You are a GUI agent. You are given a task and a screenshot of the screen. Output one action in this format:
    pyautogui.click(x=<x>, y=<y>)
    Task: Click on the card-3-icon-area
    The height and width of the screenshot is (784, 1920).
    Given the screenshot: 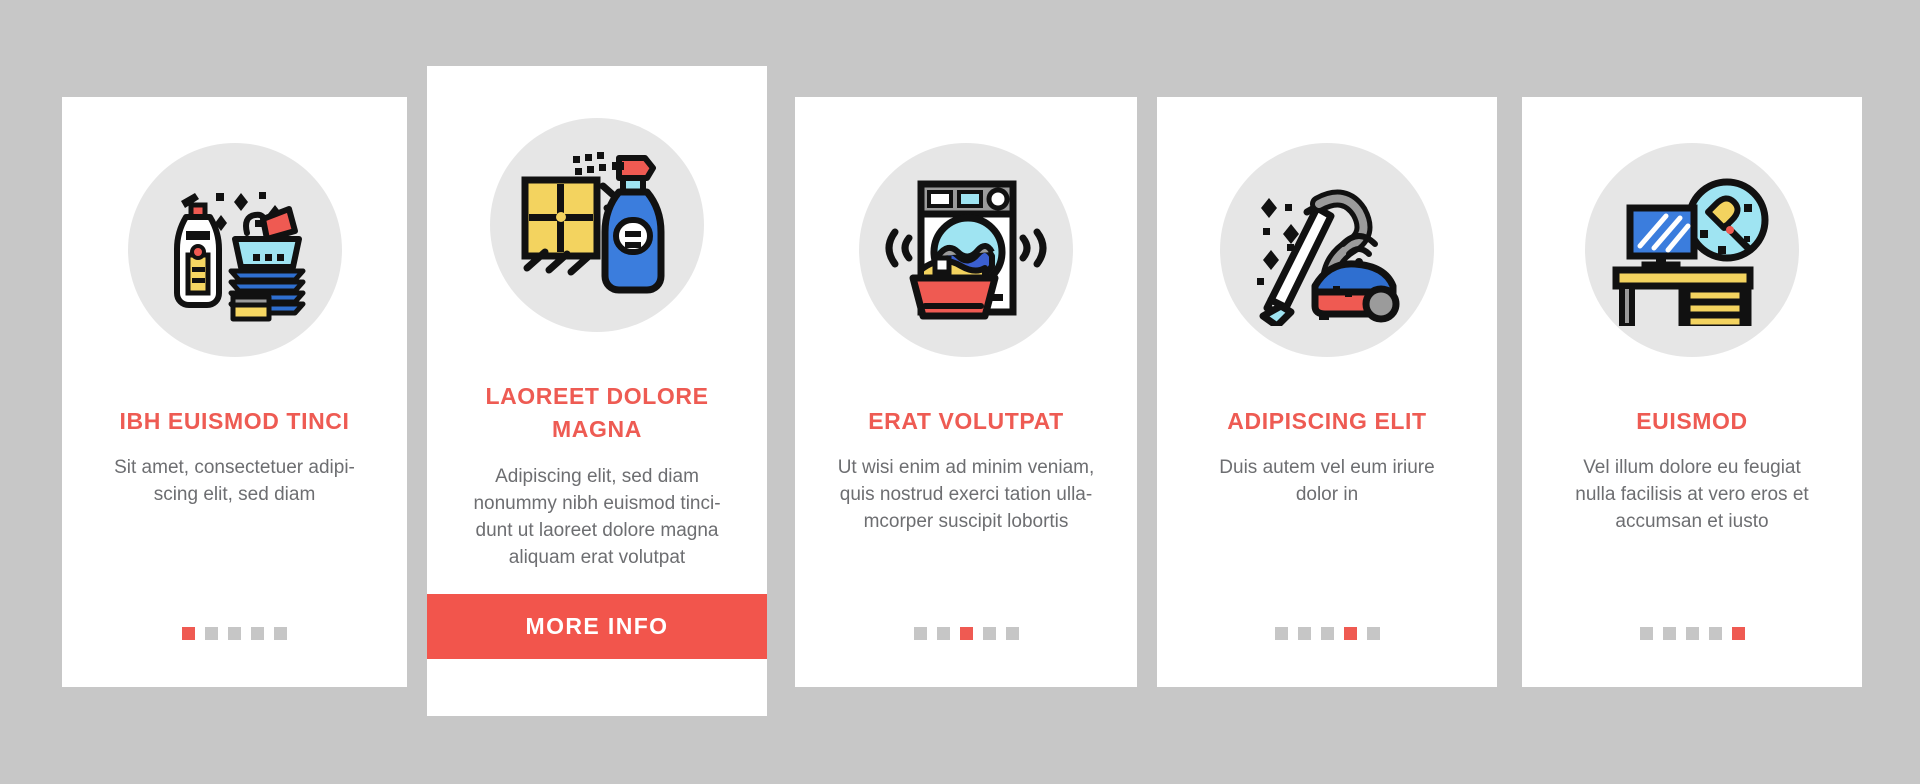 What is the action you would take?
    pyautogui.click(x=966, y=250)
    